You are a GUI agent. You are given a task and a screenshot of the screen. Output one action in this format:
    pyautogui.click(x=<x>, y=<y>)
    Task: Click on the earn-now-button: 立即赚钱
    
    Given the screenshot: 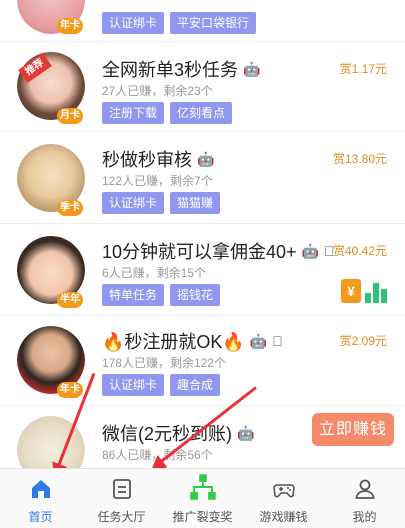 What is the action you would take?
    pyautogui.click(x=353, y=429)
    